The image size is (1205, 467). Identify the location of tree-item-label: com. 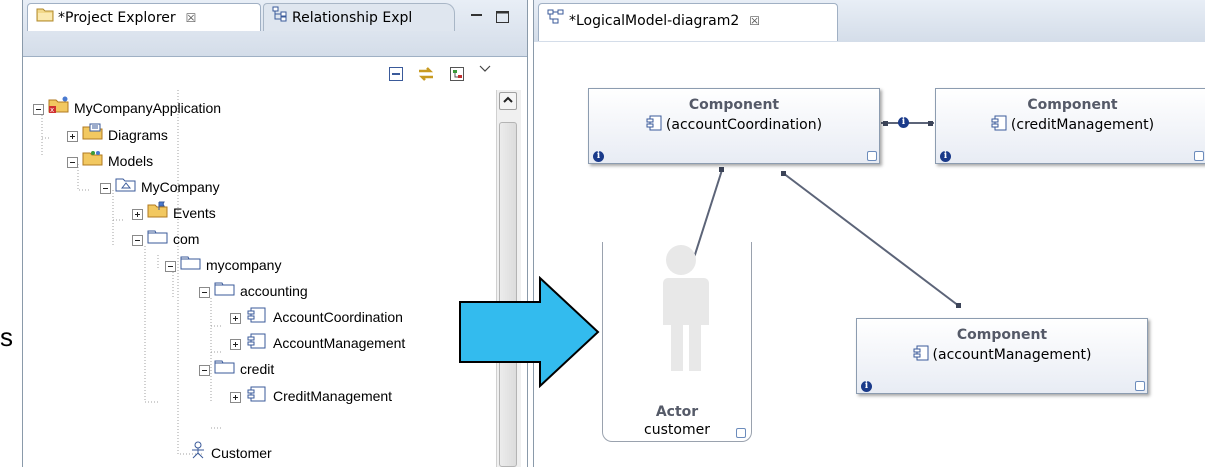
(186, 239).